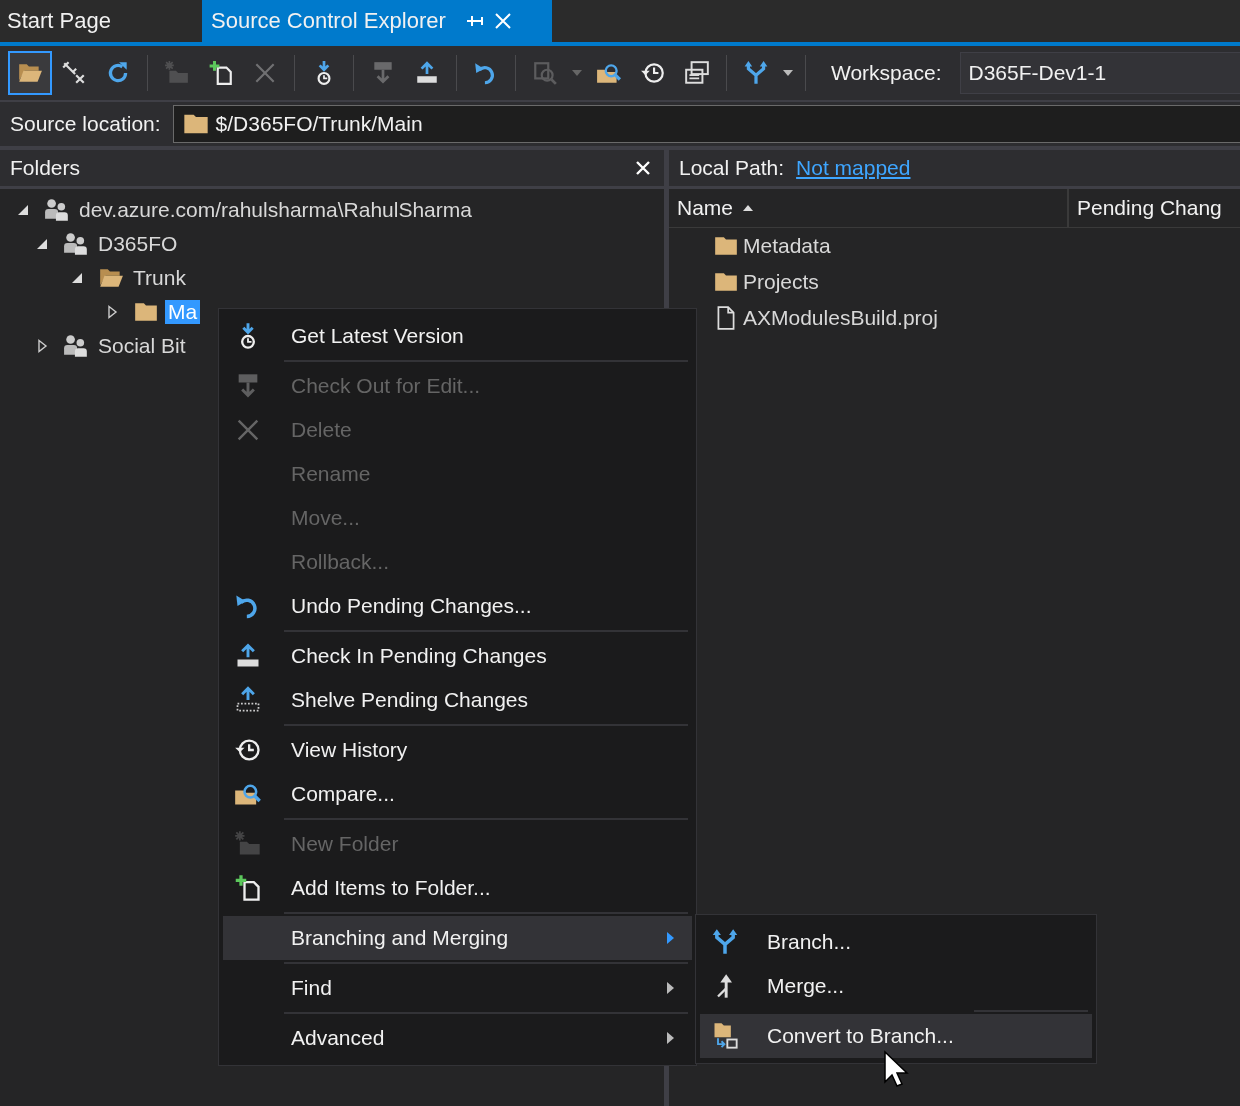 The height and width of the screenshot is (1106, 1240). Describe the element at coordinates (248, 700) in the screenshot. I see `shelve-icon` at that location.